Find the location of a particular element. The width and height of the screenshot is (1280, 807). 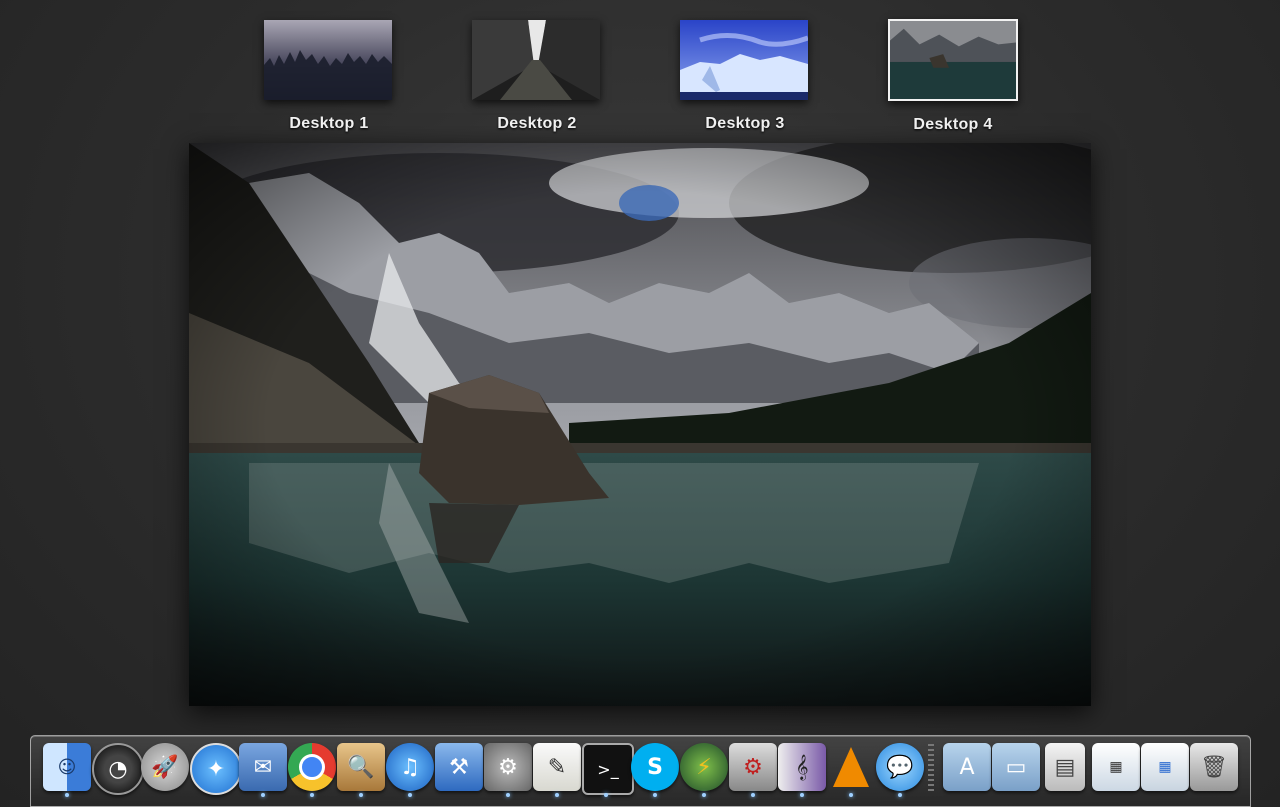

desktop-3-preview is located at coordinates (744, 60).